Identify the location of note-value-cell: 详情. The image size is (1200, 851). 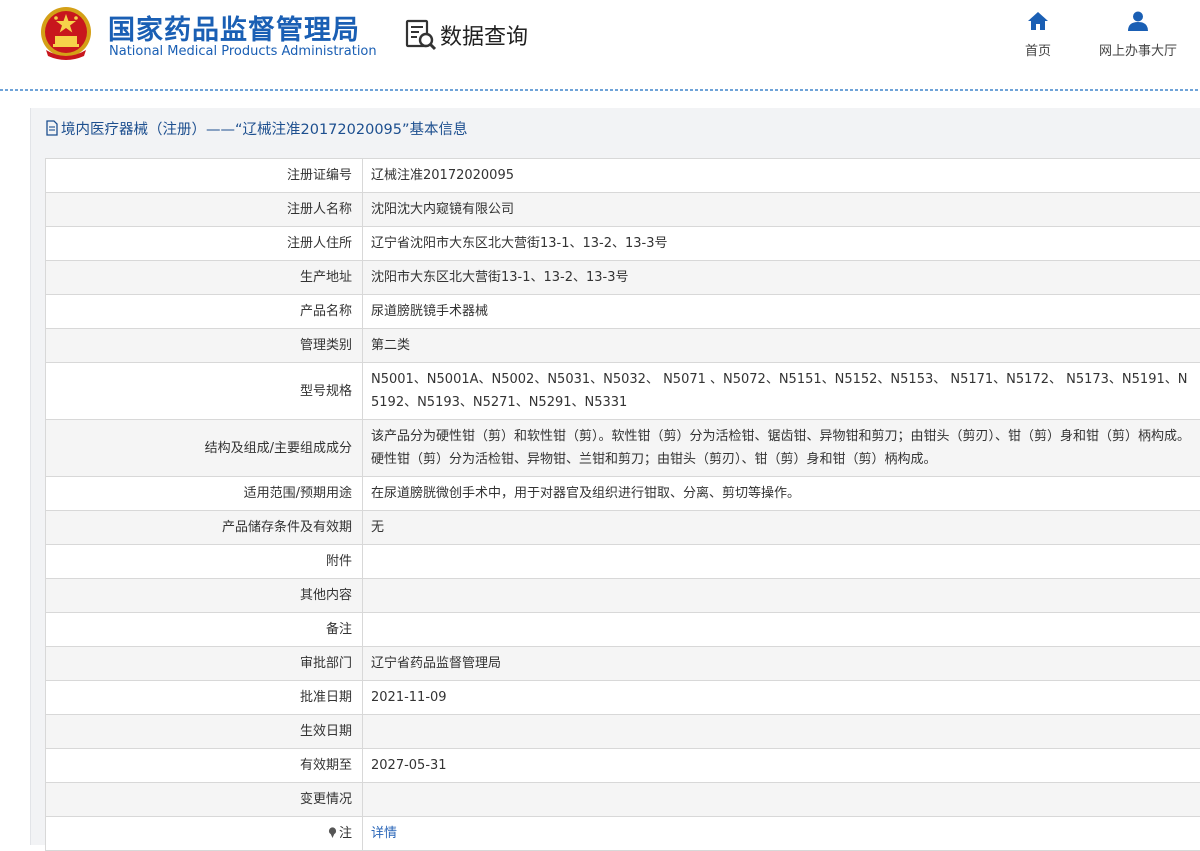
(781, 834).